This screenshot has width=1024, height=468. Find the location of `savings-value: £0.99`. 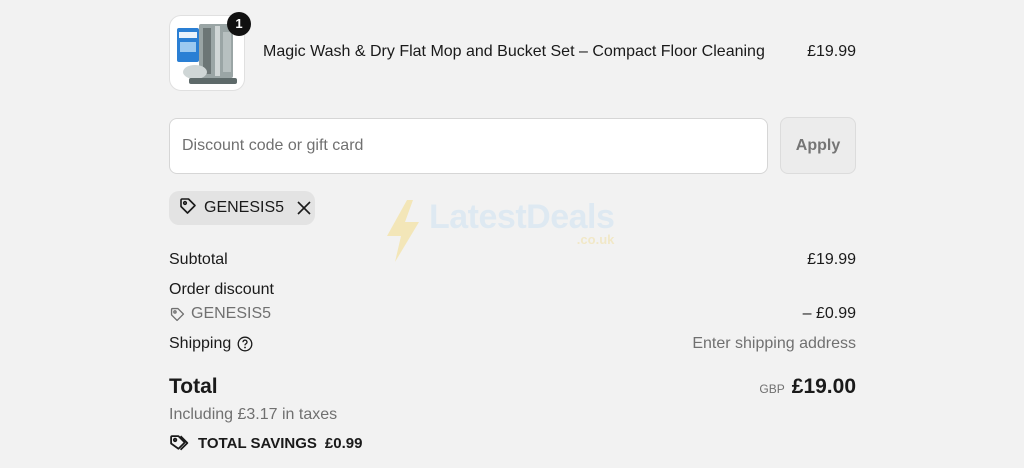

savings-value: £0.99 is located at coordinates (343, 443).